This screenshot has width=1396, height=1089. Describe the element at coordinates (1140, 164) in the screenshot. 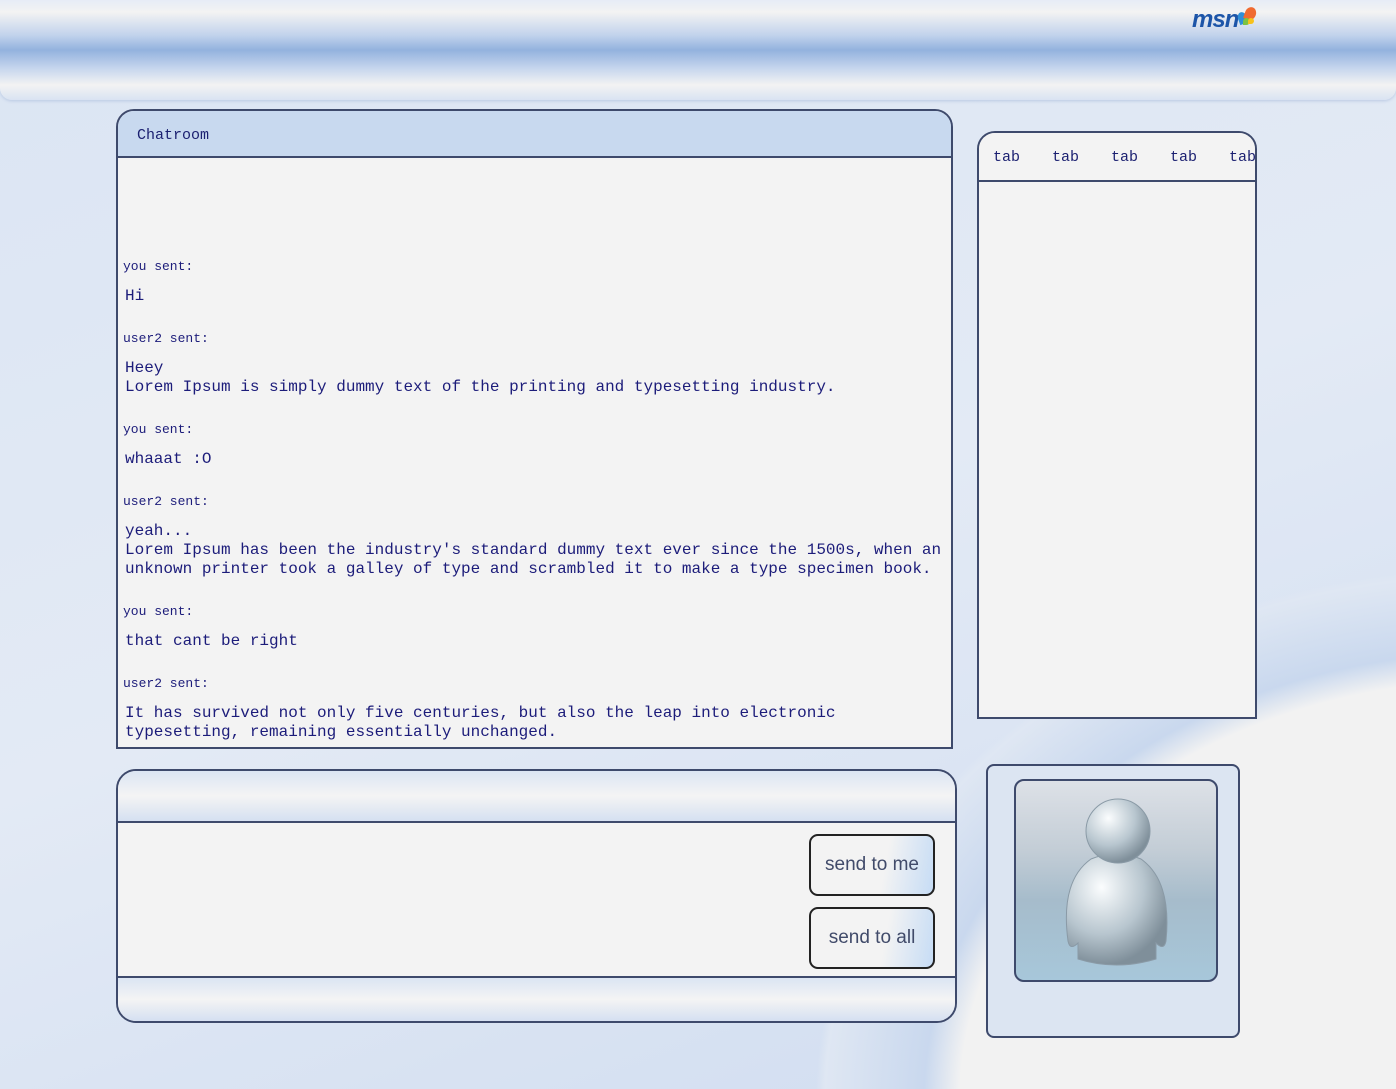

I see `tab-3: tab` at that location.